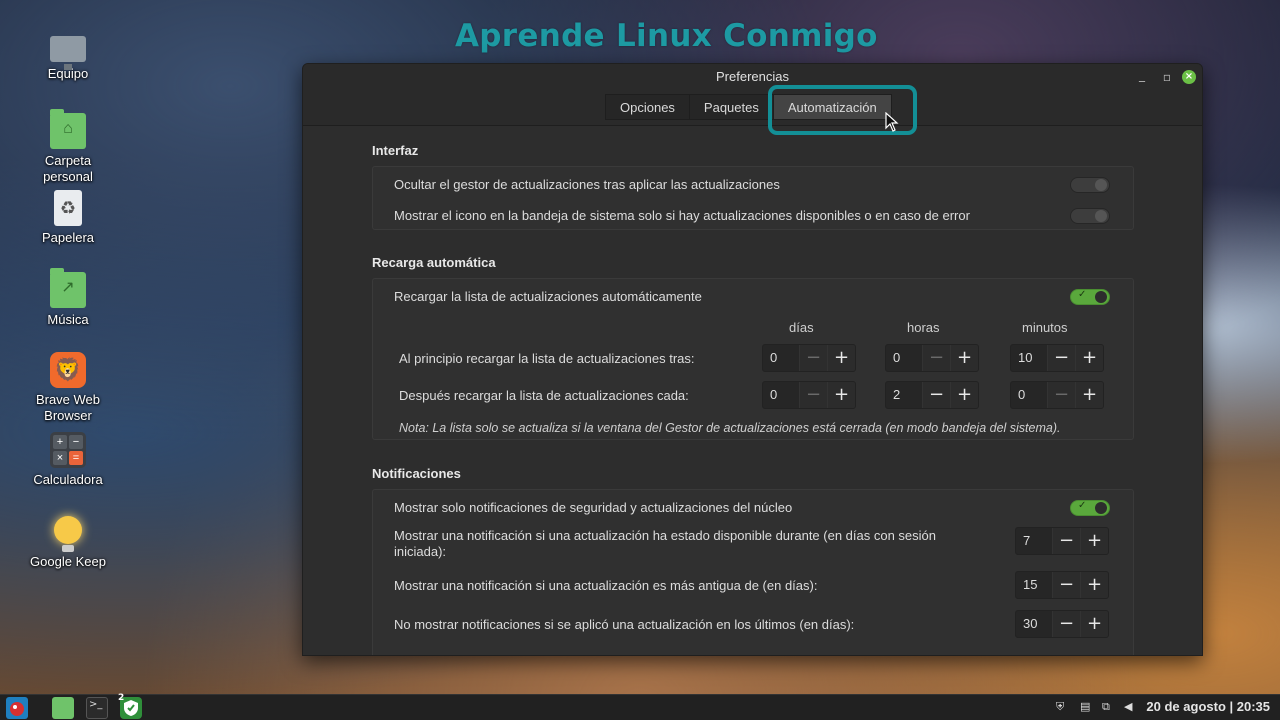 The height and width of the screenshot is (720, 1280). What do you see at coordinates (395, 150) in the screenshot?
I see `section-title-interfaz: Interfaz` at bounding box center [395, 150].